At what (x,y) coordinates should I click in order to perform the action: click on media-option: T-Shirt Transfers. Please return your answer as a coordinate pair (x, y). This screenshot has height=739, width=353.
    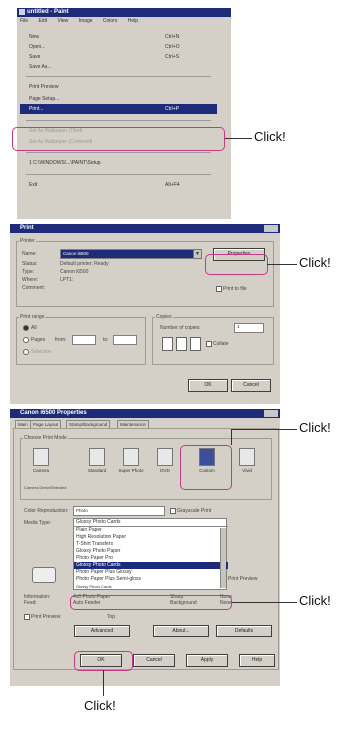
    Looking at the image, I should click on (151, 544).